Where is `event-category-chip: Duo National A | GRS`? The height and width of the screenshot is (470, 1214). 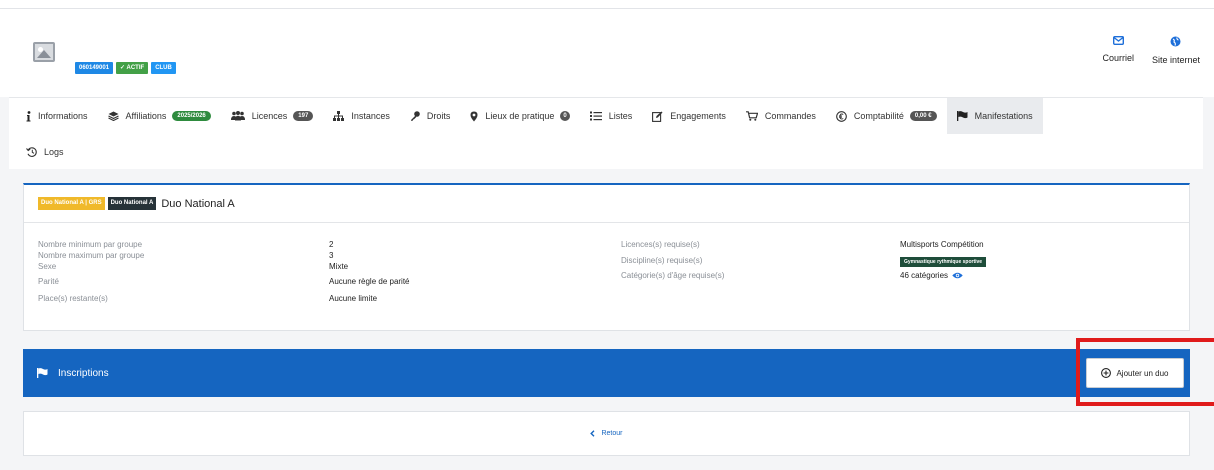 event-category-chip: Duo National A | GRS is located at coordinates (71, 203).